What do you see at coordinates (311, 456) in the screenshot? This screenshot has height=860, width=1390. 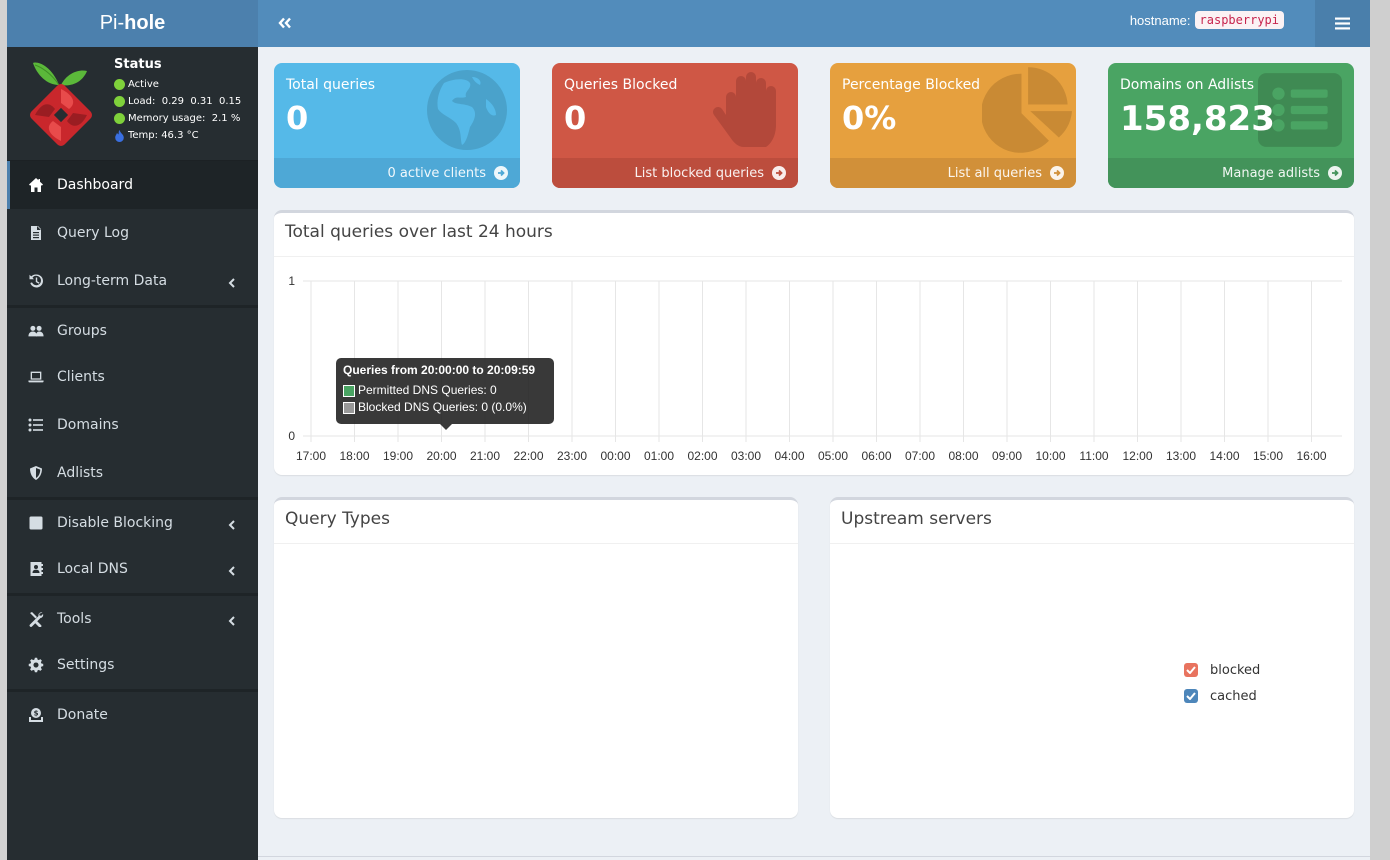 I see `x-tick-label: 17:00` at bounding box center [311, 456].